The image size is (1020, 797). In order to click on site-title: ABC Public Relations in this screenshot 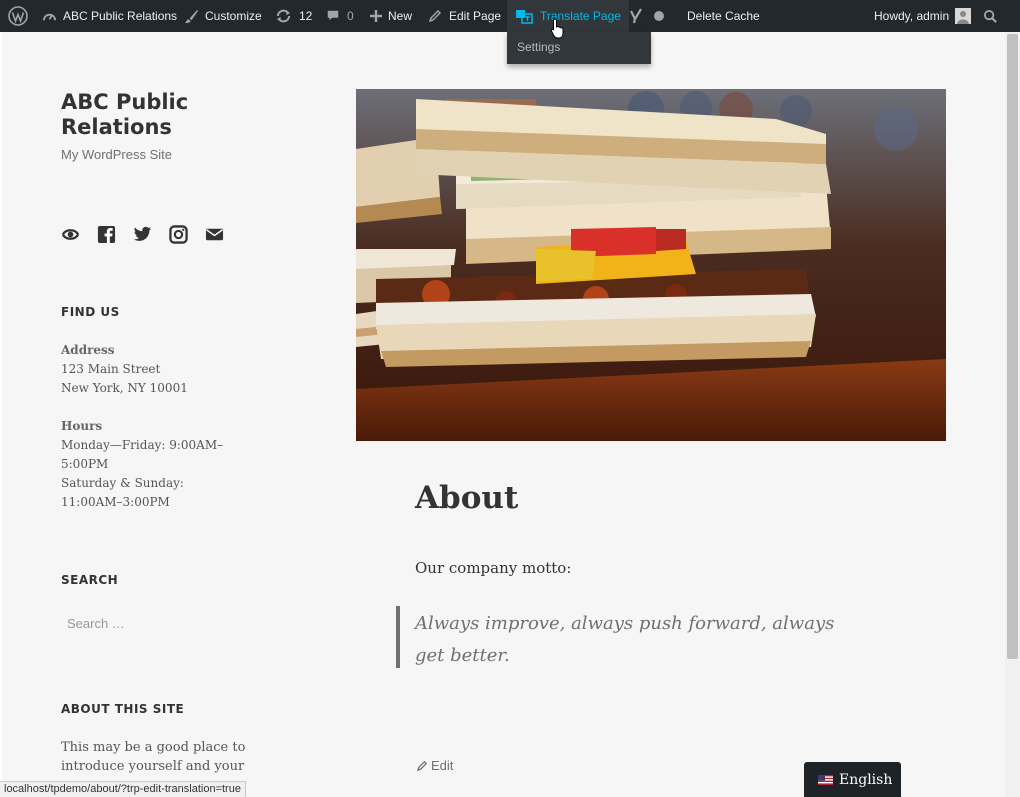, I will do `click(161, 115)`.